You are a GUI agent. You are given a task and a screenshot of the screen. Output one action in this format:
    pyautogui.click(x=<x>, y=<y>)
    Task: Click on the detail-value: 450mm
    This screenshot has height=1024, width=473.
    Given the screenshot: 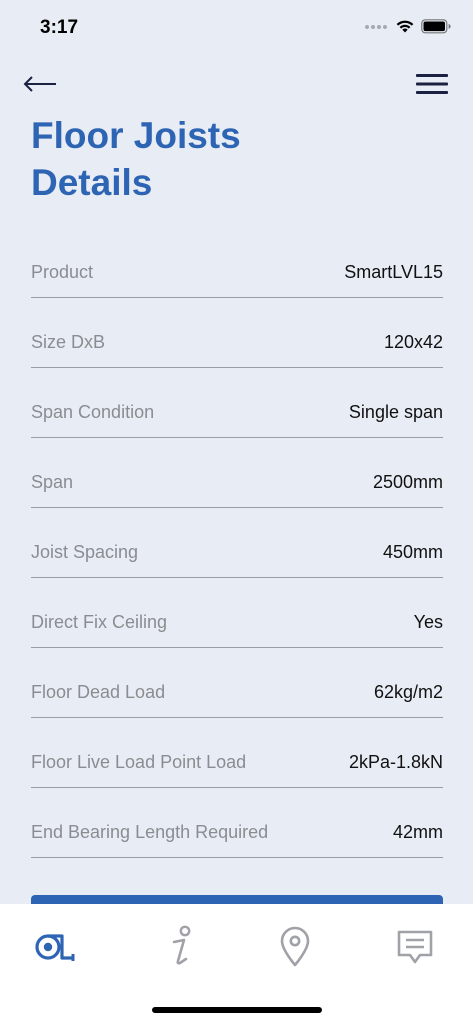 What is the action you would take?
    pyautogui.click(x=412, y=552)
    